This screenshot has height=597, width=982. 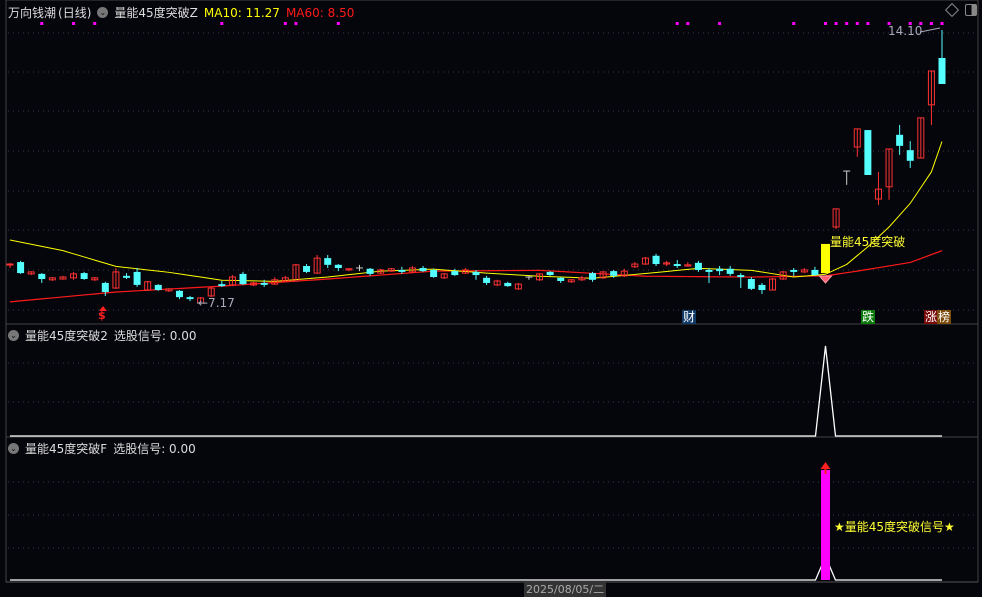 I want to click on high-price-label: 14.10, so click(x=905, y=31).